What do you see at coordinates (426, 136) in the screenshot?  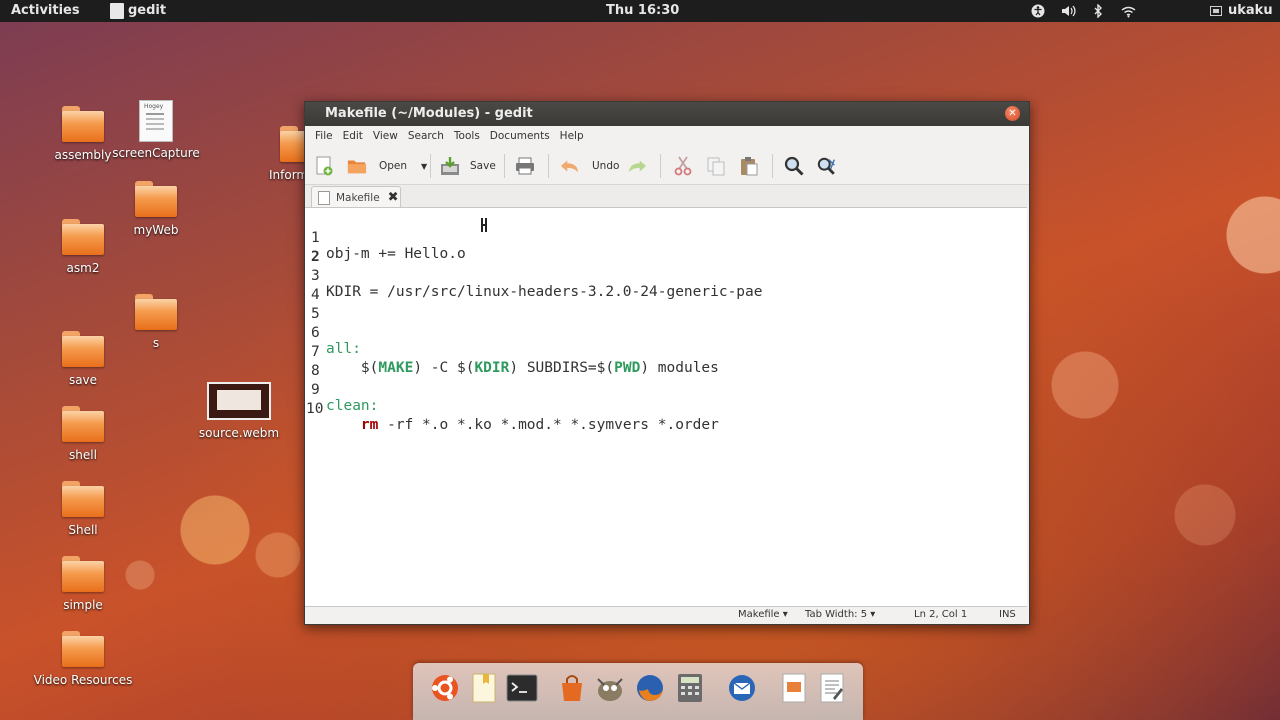 I see `menu-search: Search` at bounding box center [426, 136].